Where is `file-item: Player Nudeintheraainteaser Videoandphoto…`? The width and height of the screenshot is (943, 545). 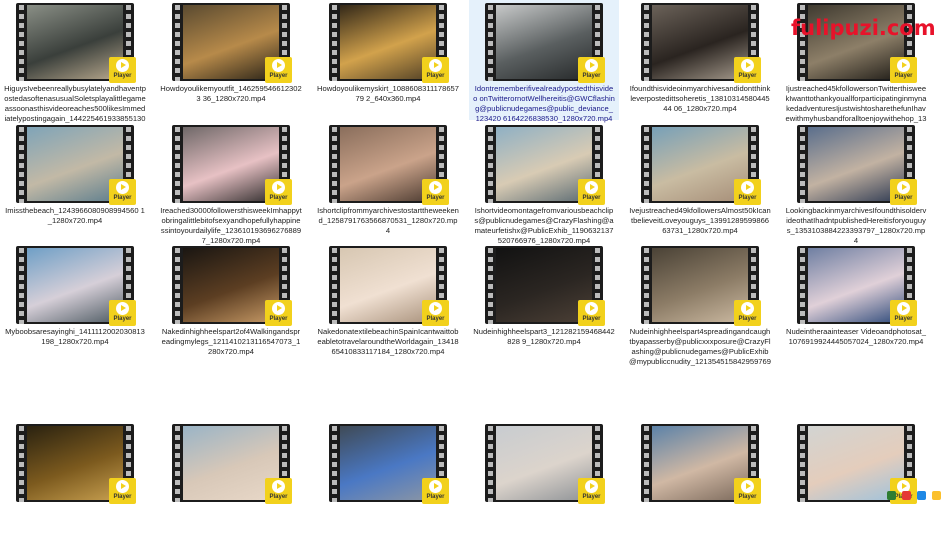 file-item: Player Nudeintheraainteaser Videoandphoto… is located at coordinates (856, 305).